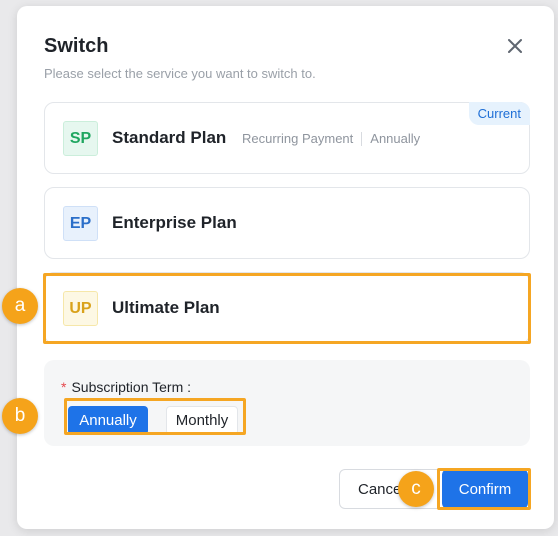 The width and height of the screenshot is (558, 536). What do you see at coordinates (20, 306) in the screenshot?
I see `marker-a: a` at bounding box center [20, 306].